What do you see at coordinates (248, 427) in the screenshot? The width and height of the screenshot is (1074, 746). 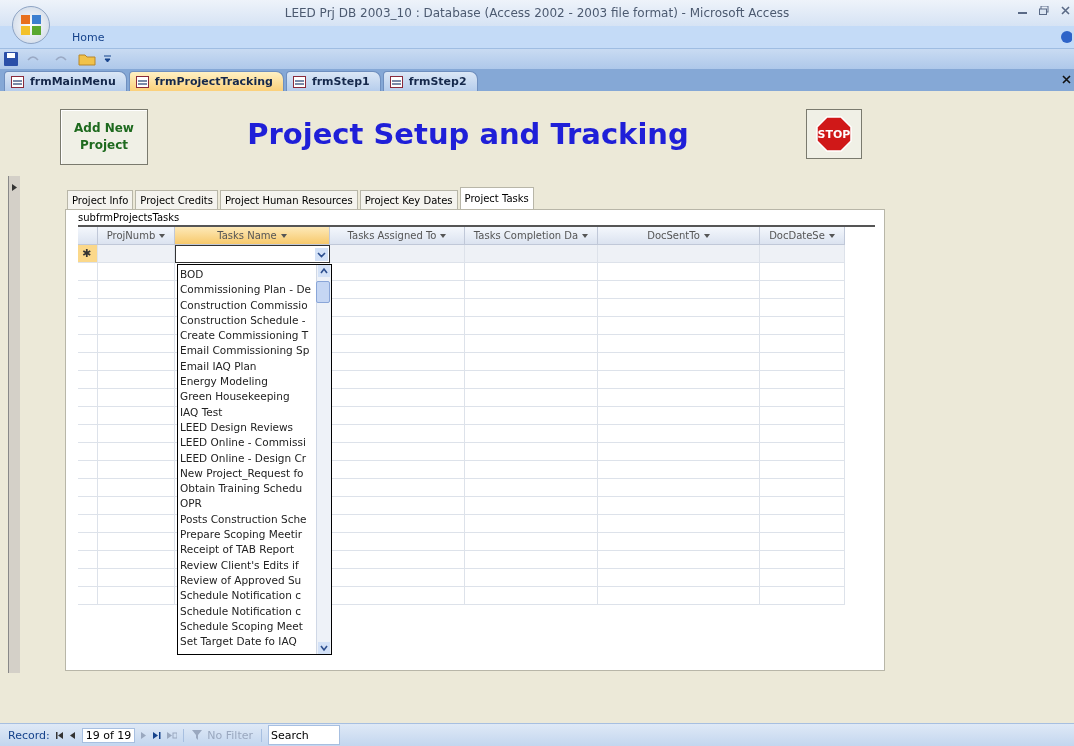 I see `dropdown-item: LEED Design Reviews` at bounding box center [248, 427].